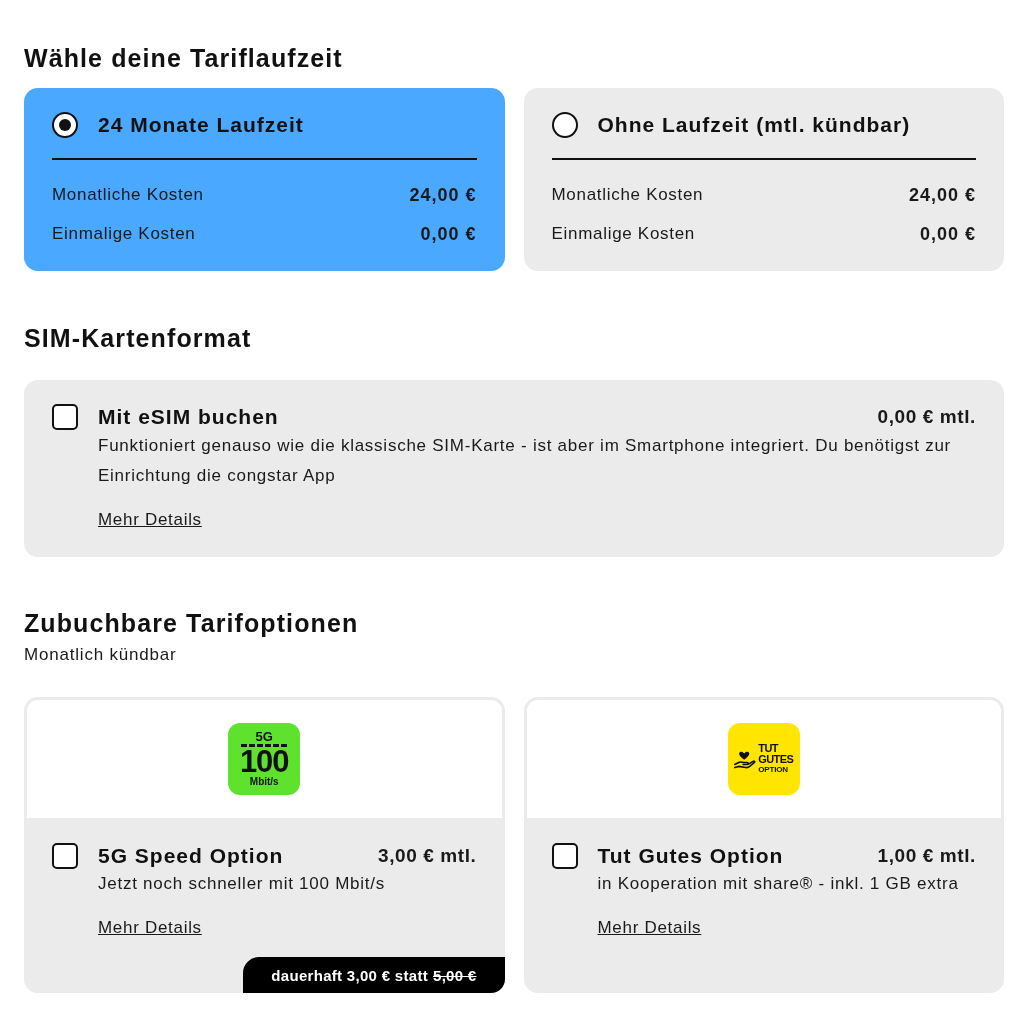 The height and width of the screenshot is (1018, 1024). Describe the element at coordinates (100, 655) in the screenshot. I see `section-subheading: Monatlich kündbar` at that location.